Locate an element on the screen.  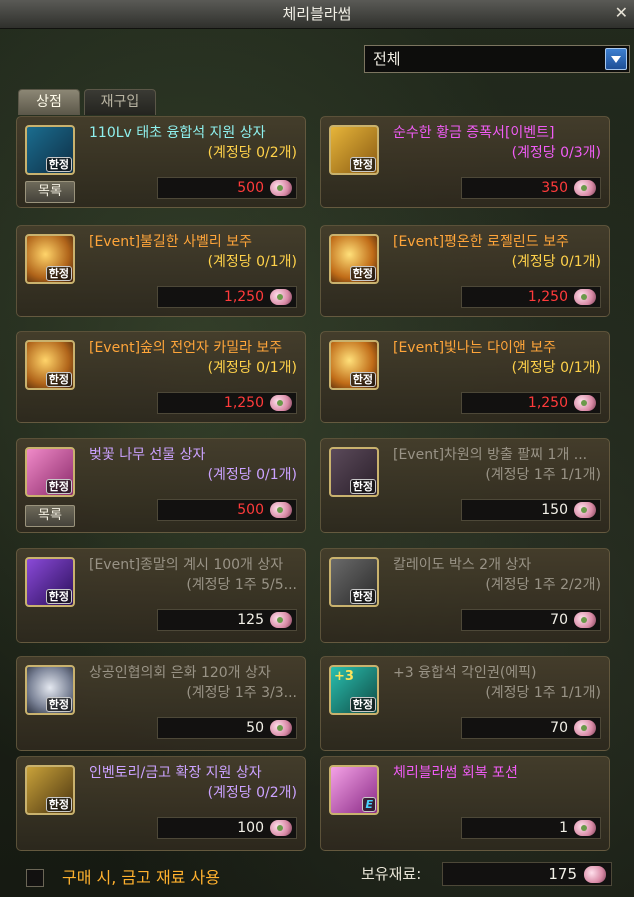
item-limit: (계정당 0/3개) is located at coordinates (556, 153).